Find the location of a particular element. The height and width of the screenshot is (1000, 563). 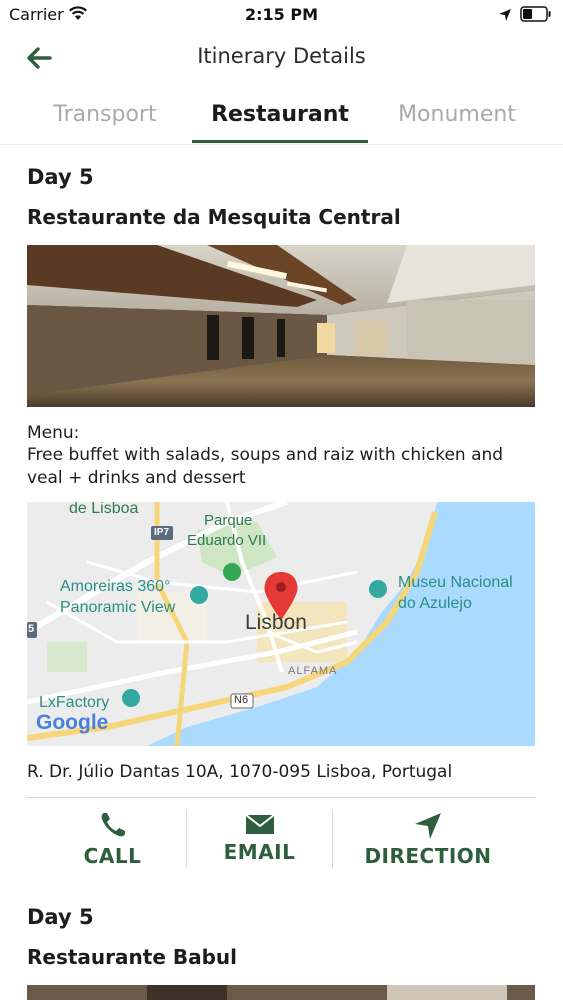

location-arrow-icon is located at coordinates (505, 16).